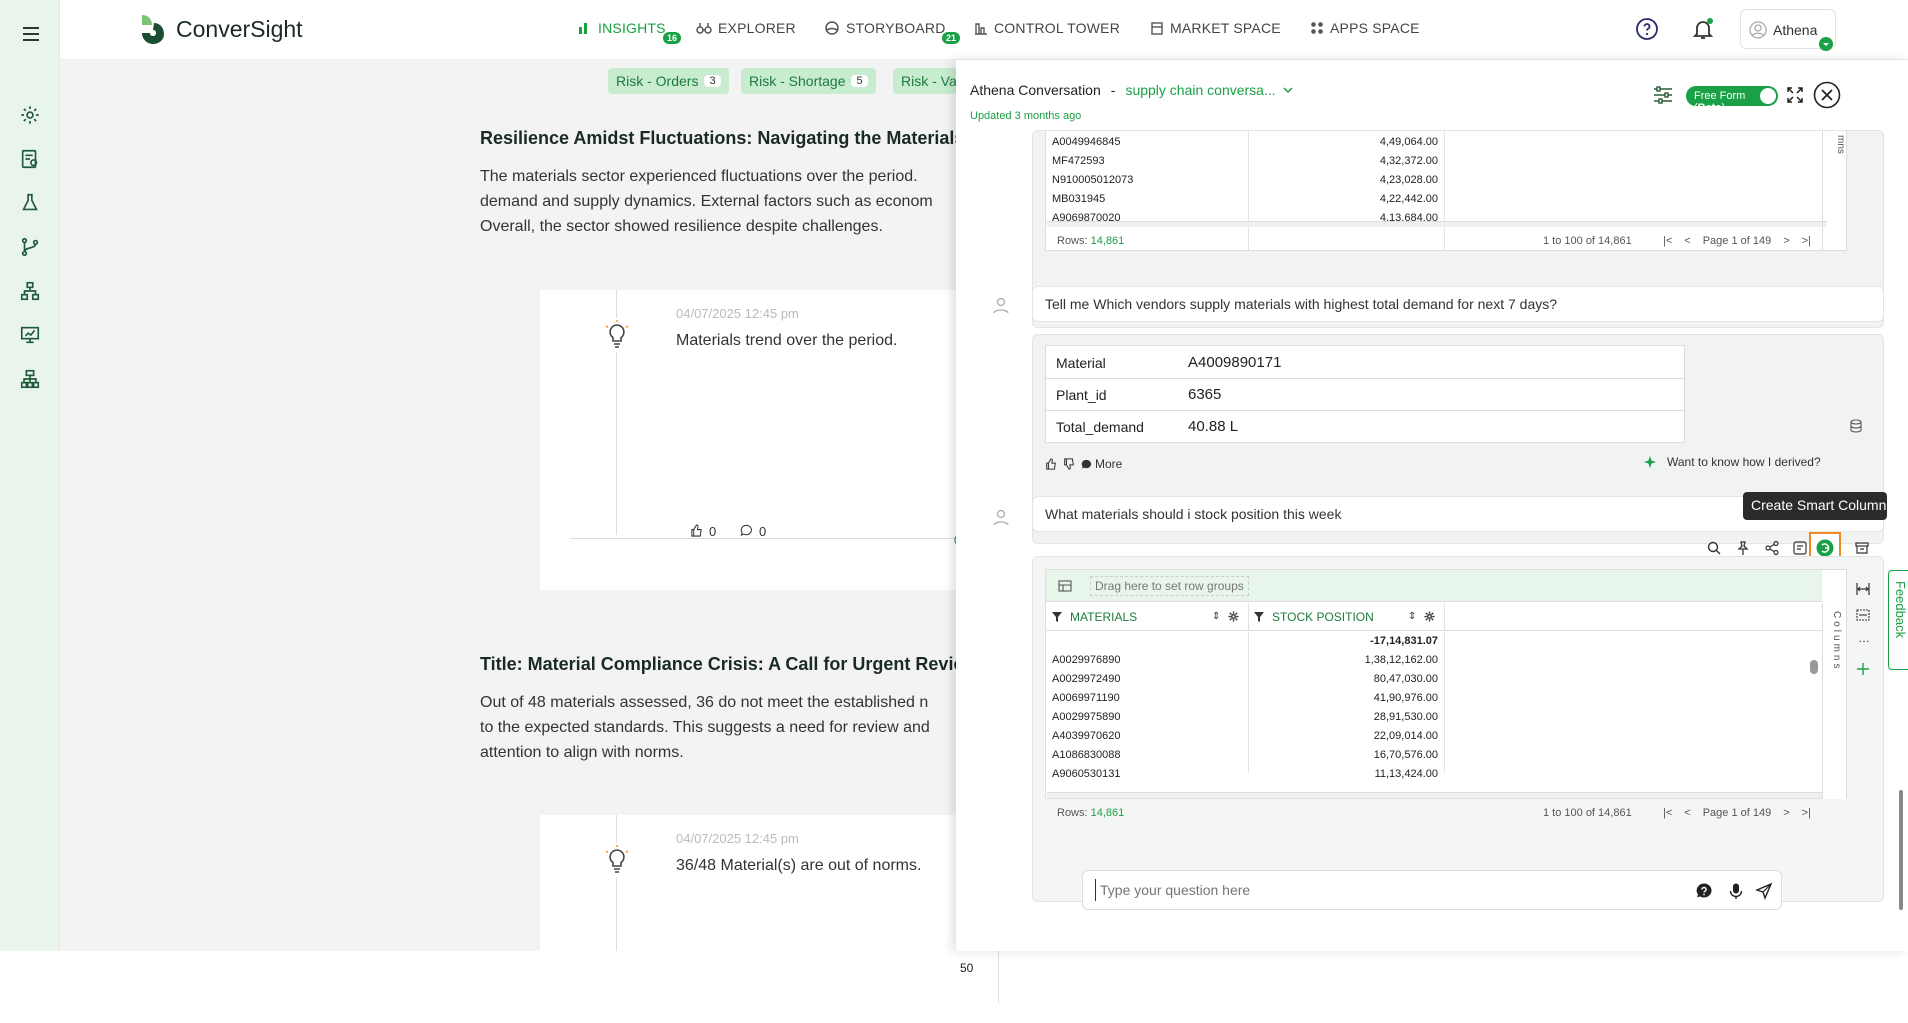 This screenshot has height=1023, width=1908. I want to click on search-icon, so click(1714, 548).